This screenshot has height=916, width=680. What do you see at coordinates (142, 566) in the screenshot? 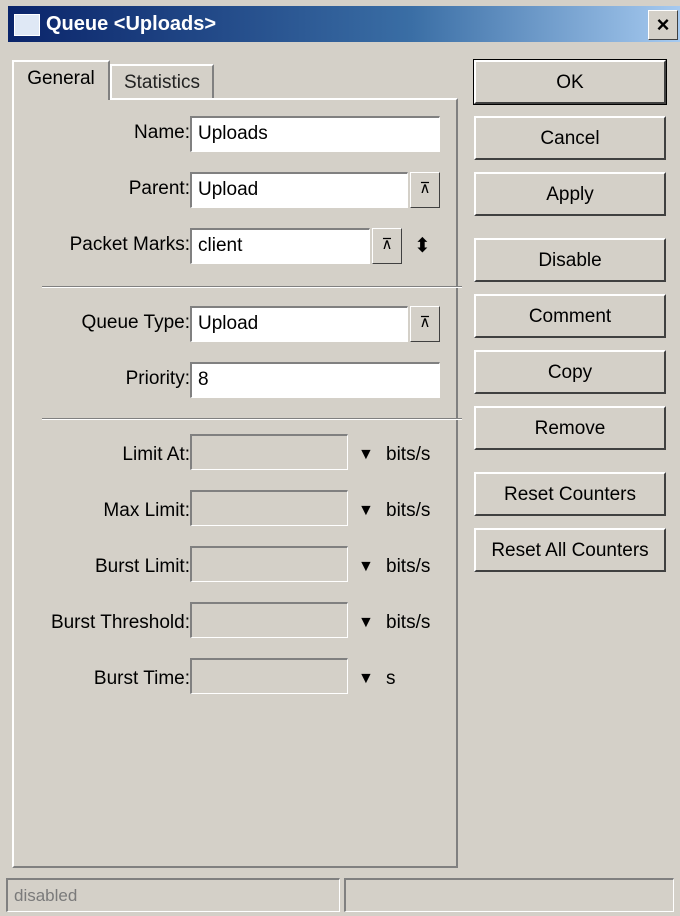
I see `burst-limit-label: Burst Limit:` at bounding box center [142, 566].